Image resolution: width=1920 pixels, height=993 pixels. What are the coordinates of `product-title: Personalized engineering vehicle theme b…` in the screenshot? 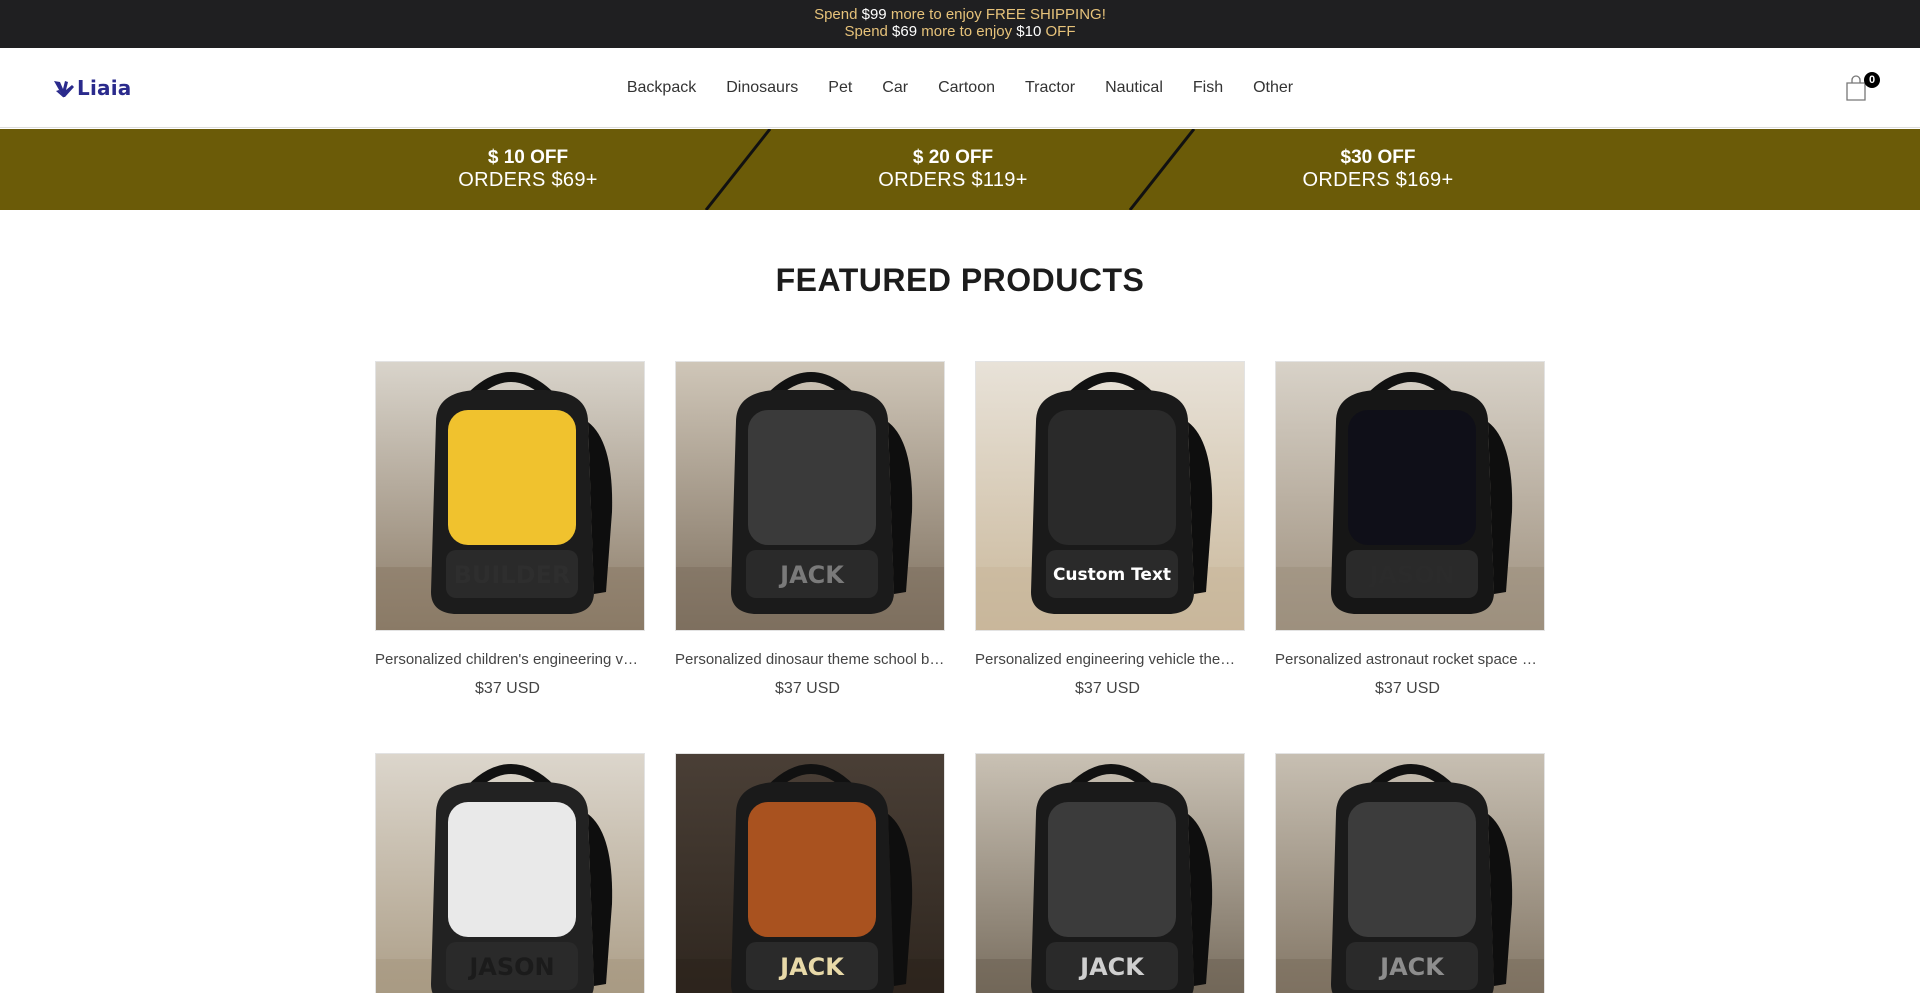 It's located at (1110, 660).